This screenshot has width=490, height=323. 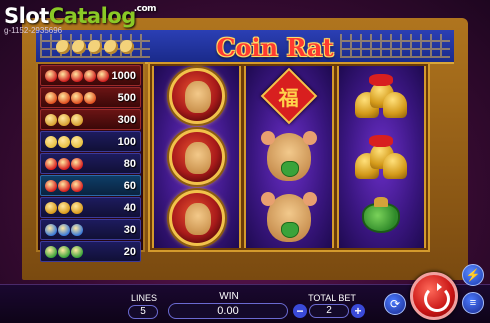 What do you see at coordinates (90, 141) in the screenshot?
I see `paytable-row: 100` at bounding box center [90, 141].